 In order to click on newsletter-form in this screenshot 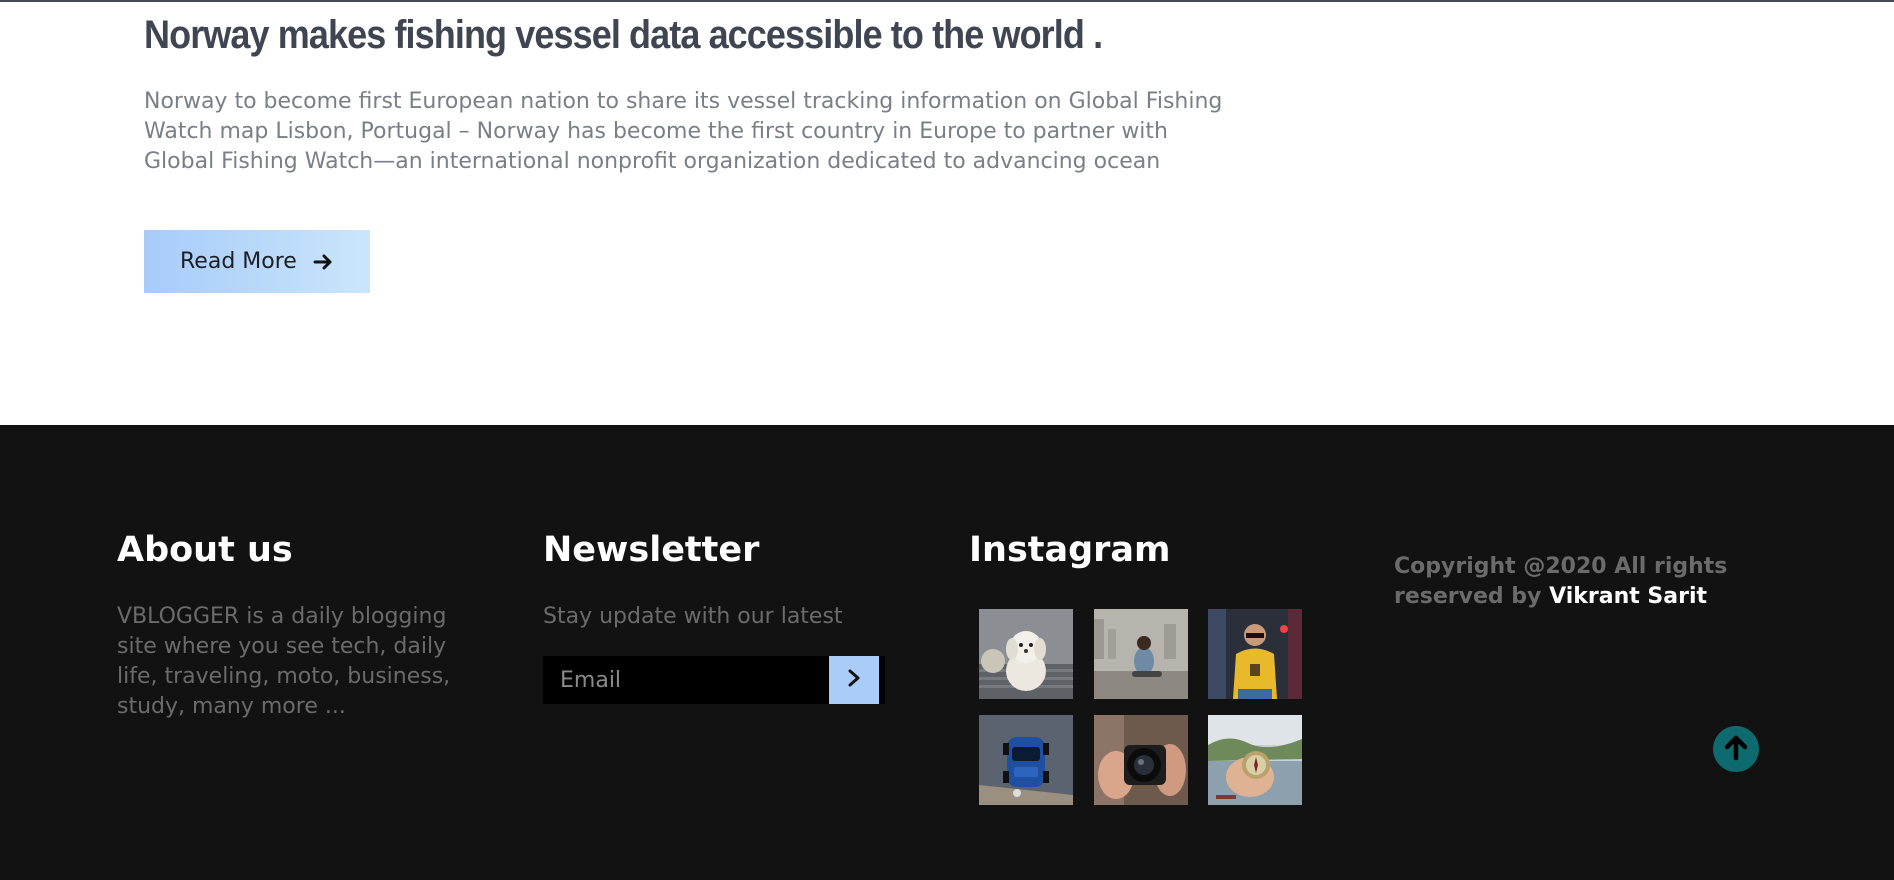, I will do `click(714, 680)`.